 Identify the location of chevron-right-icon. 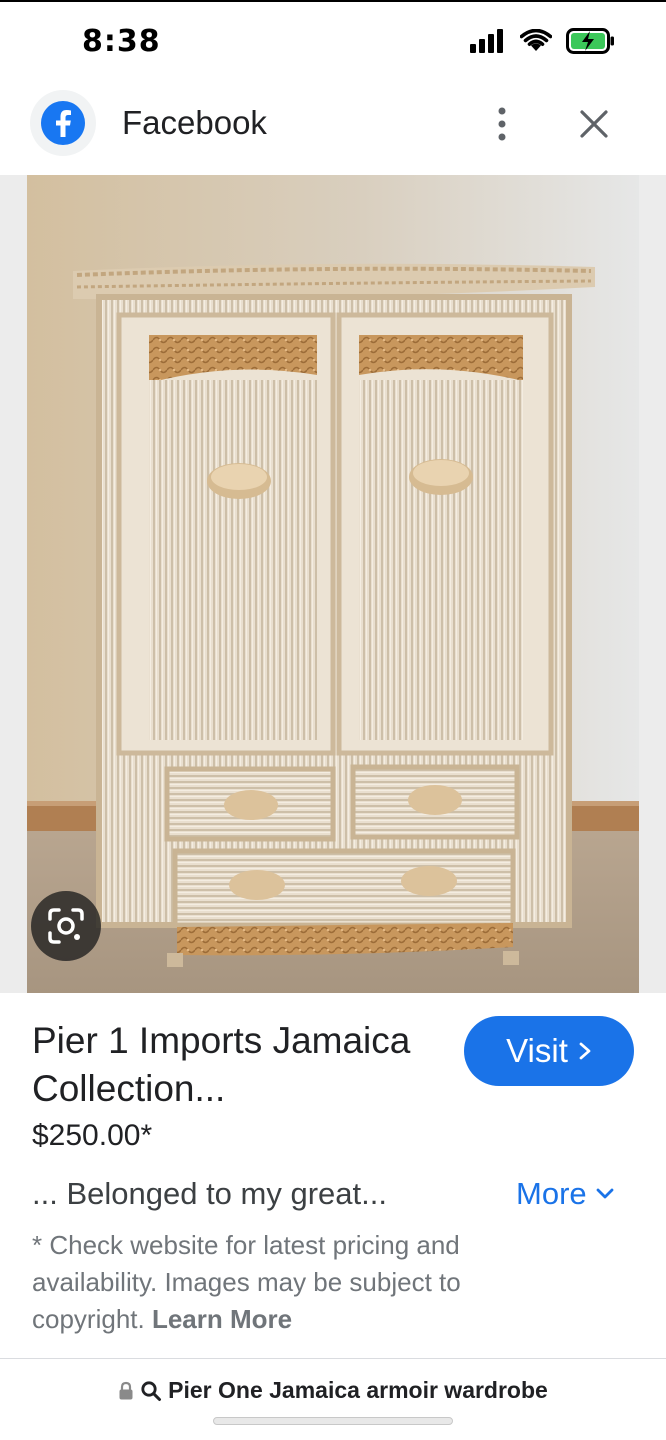
(585, 1051).